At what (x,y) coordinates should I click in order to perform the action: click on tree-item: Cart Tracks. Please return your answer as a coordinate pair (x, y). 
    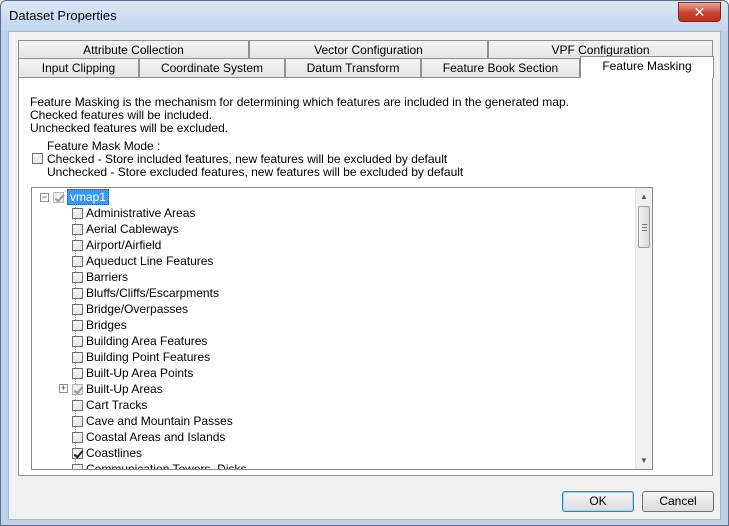
    Looking at the image, I should click on (109, 405).